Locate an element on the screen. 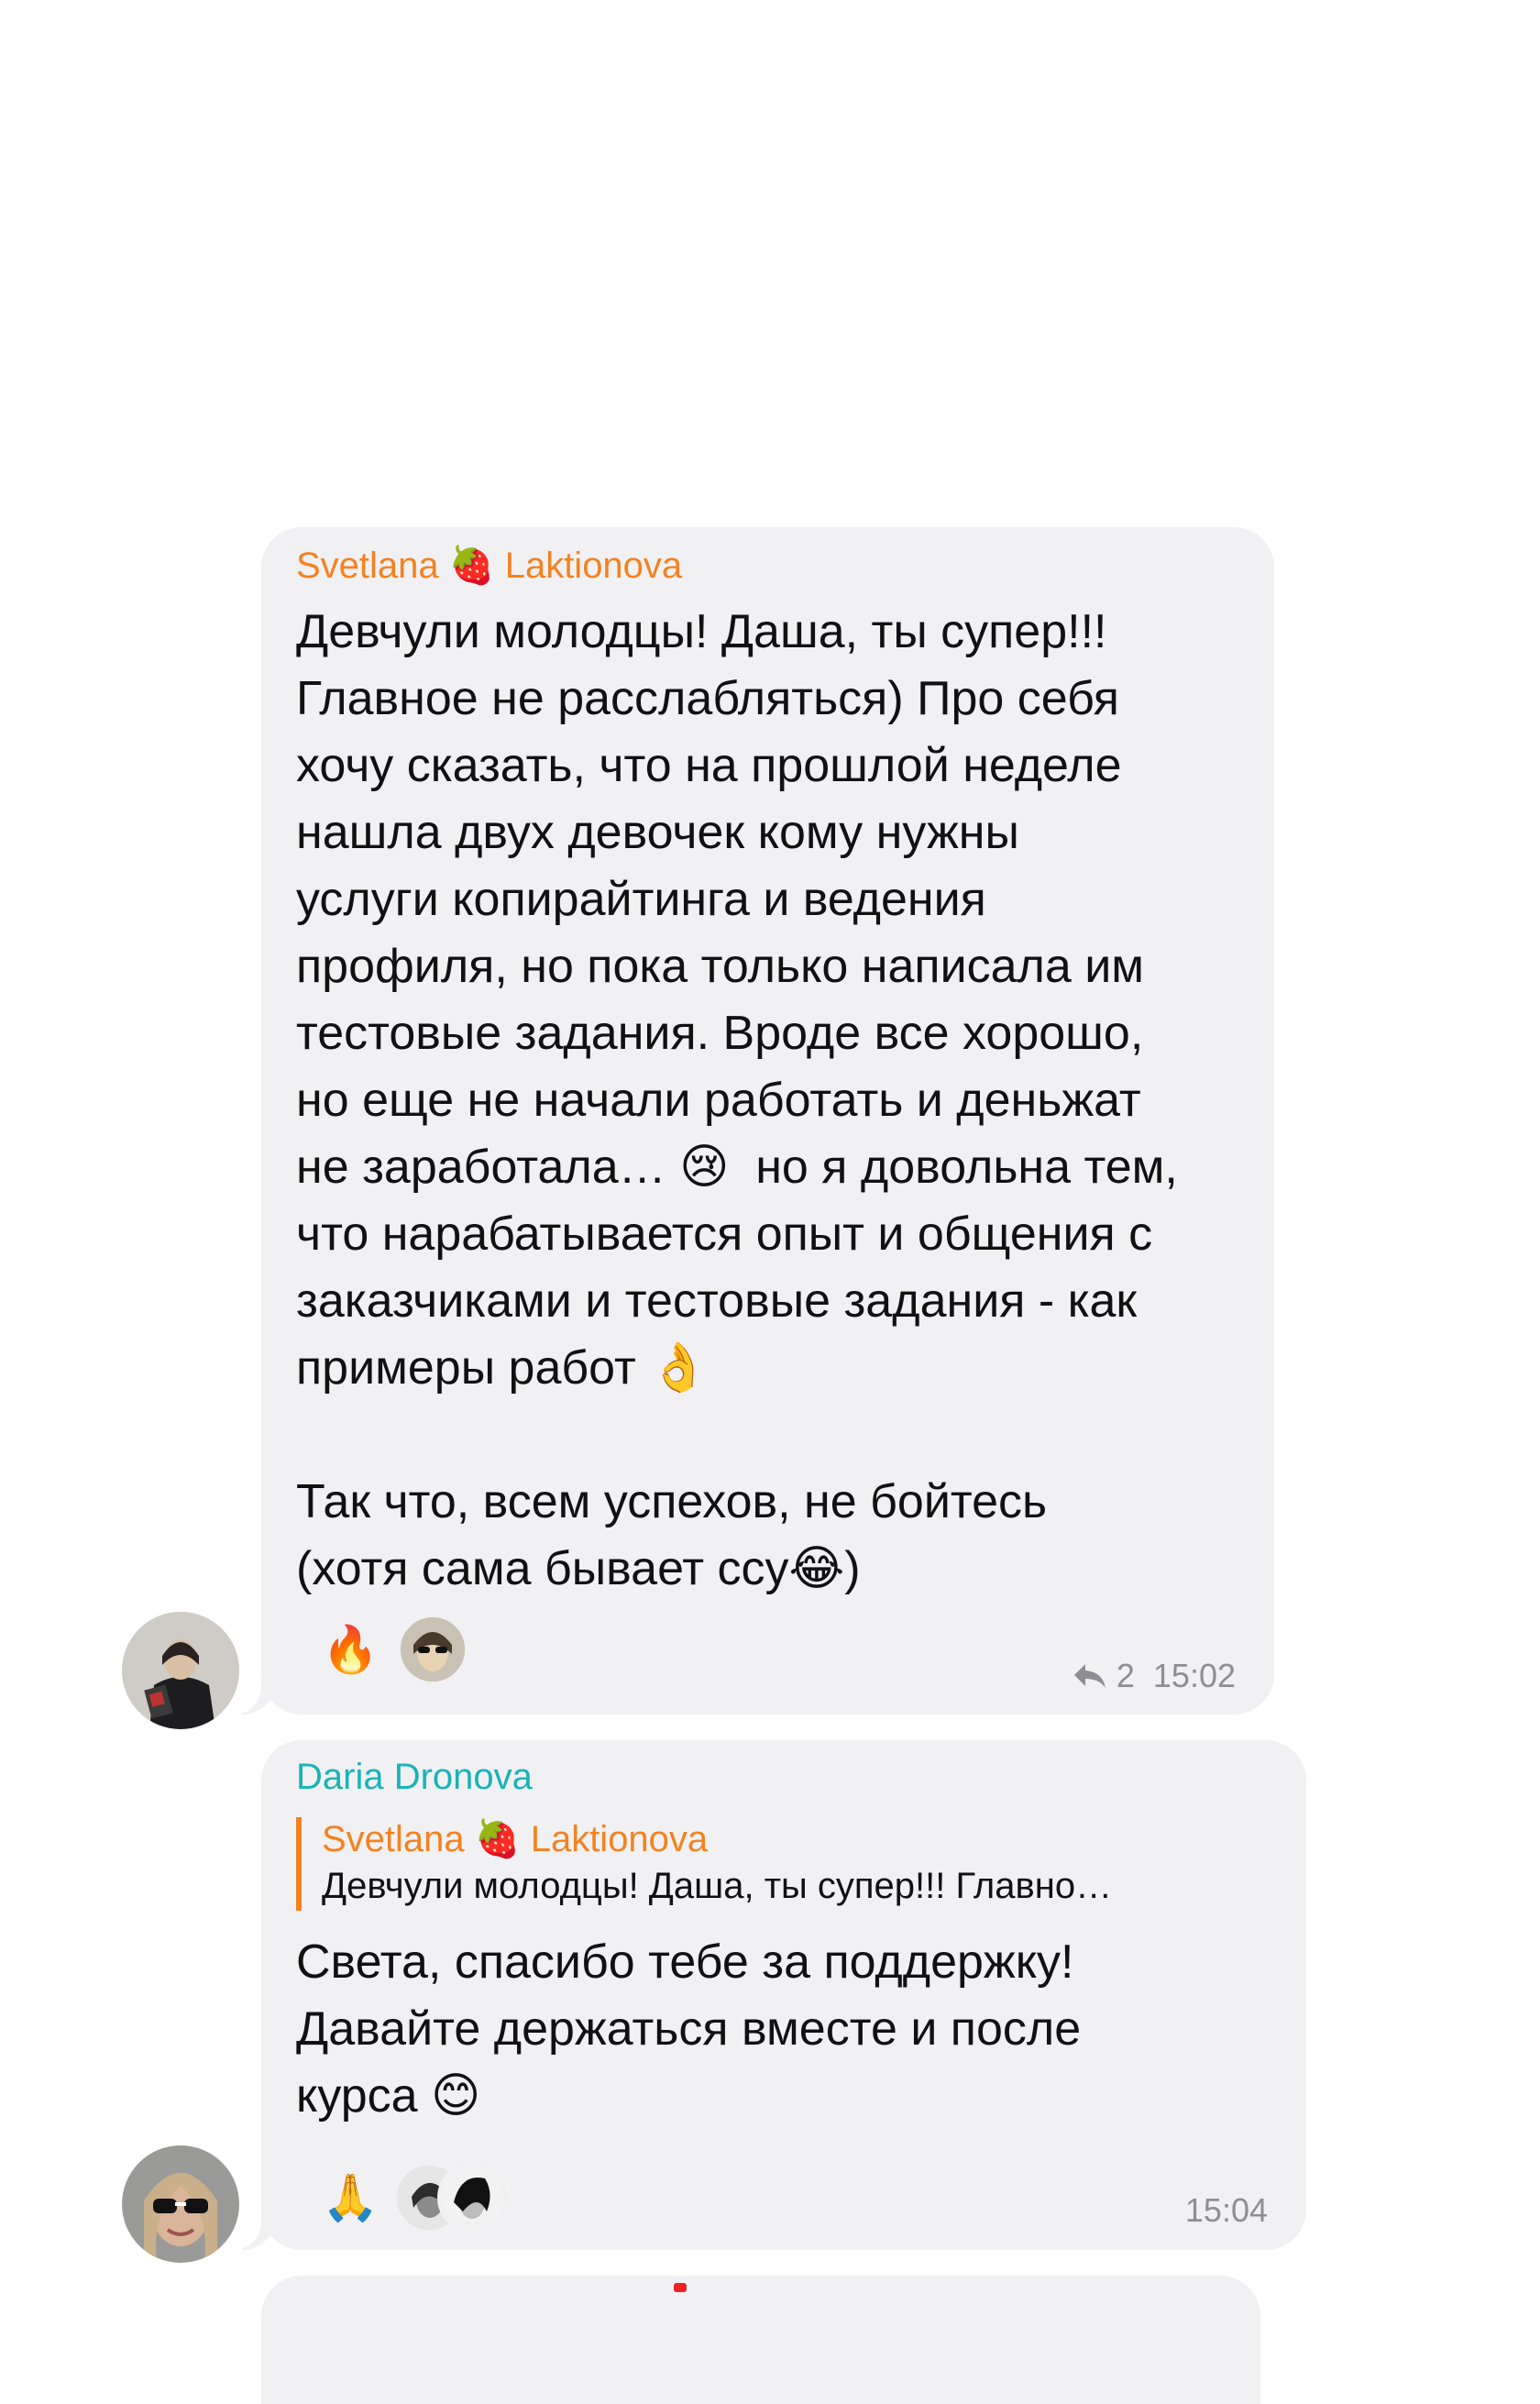 The height and width of the screenshot is (2404, 1540). reply-count: 2 is located at coordinates (1125, 1676).